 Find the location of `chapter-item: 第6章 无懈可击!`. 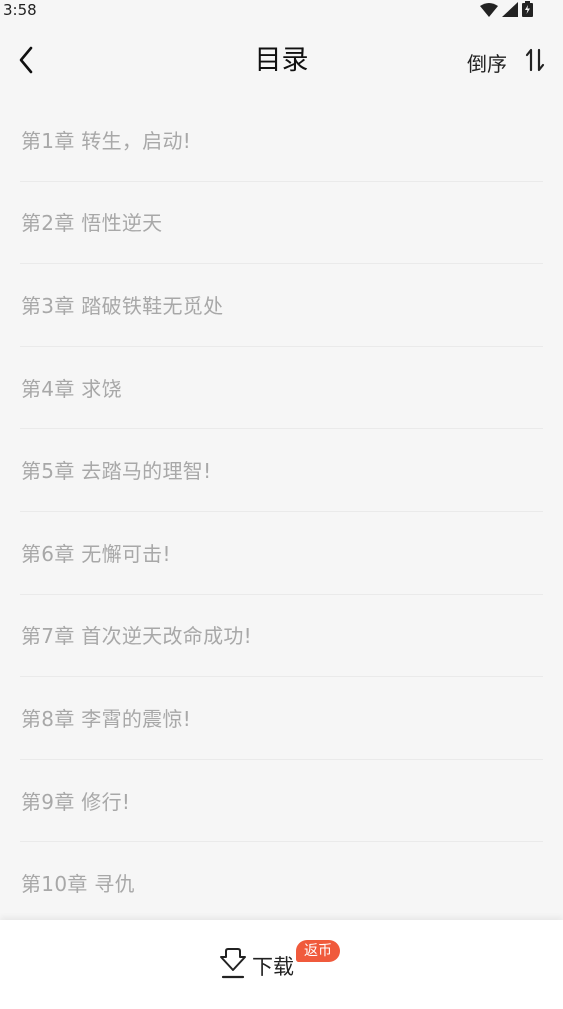

chapter-item: 第6章 无懈可击! is located at coordinates (281, 553).